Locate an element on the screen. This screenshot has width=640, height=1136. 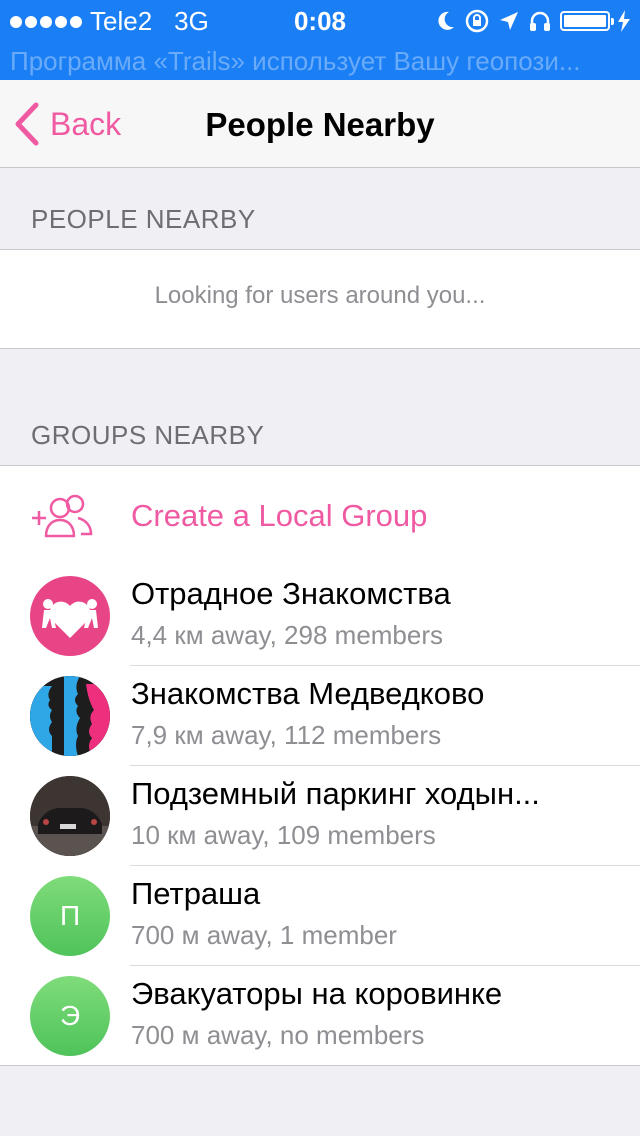
add-group-icon is located at coordinates (62, 516).